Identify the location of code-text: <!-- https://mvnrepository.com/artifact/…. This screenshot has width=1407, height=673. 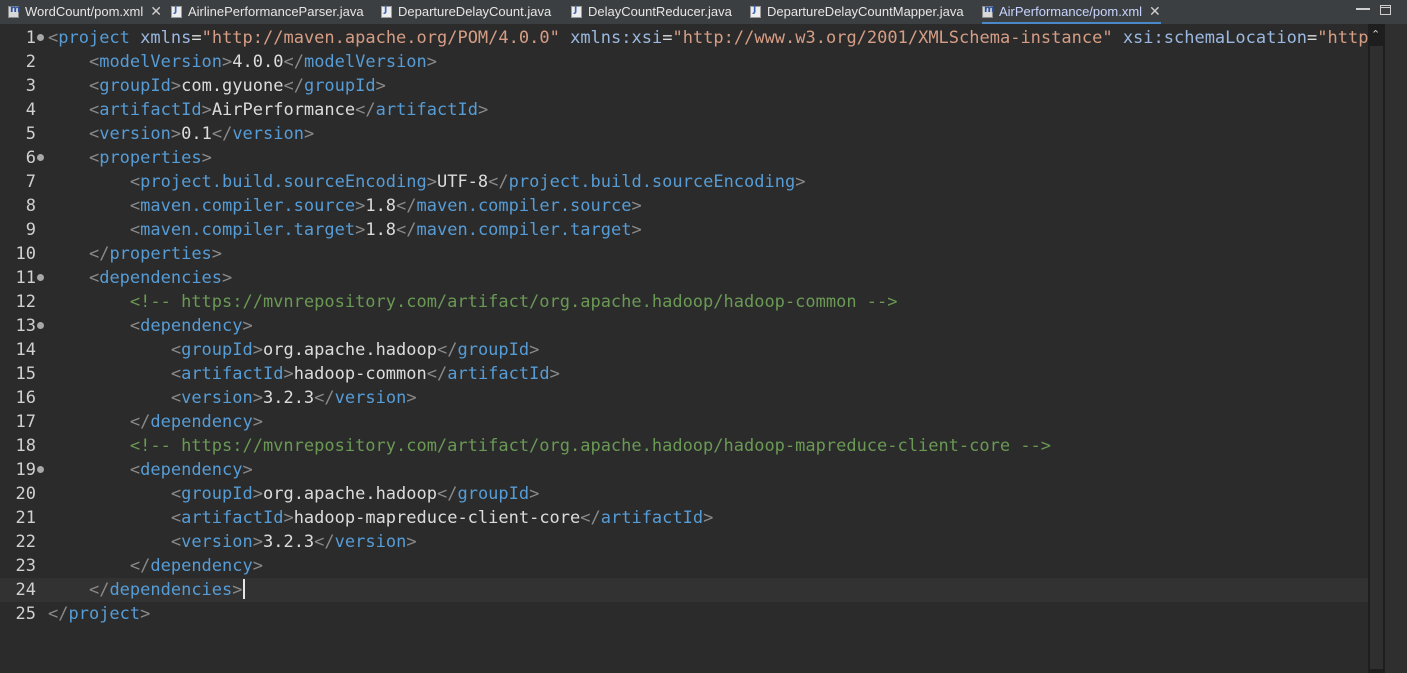
(473, 302).